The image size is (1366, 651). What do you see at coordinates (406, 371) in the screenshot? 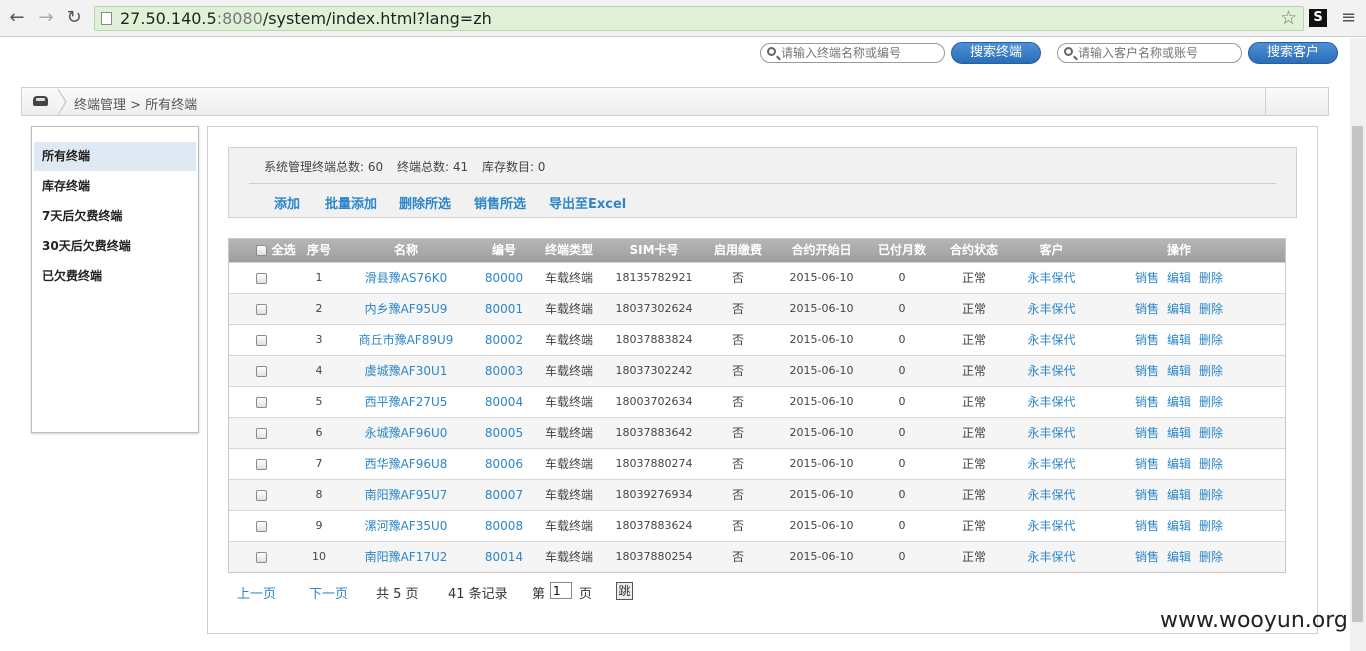
I see `cell-name-link: 虞城豫AF30U1` at bounding box center [406, 371].